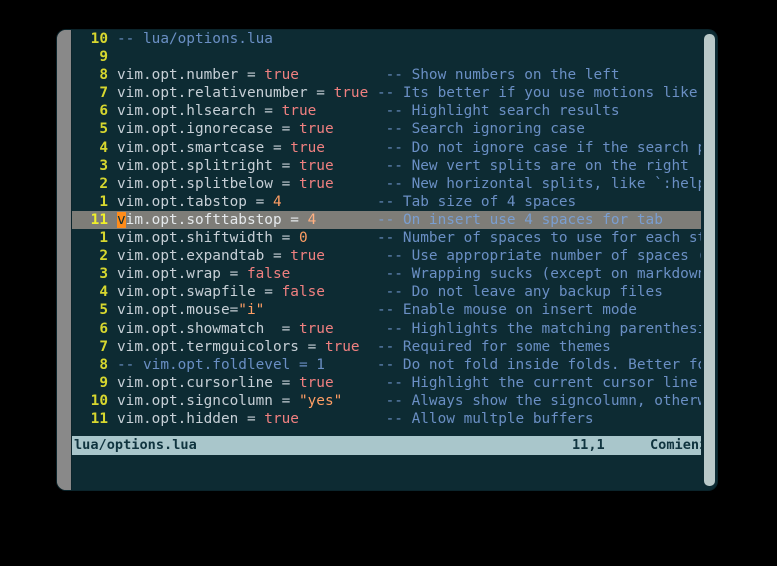 The height and width of the screenshot is (566, 777). Describe the element at coordinates (199, 292) in the screenshot. I see `token-ident: vim.opt.swapfile =` at that location.